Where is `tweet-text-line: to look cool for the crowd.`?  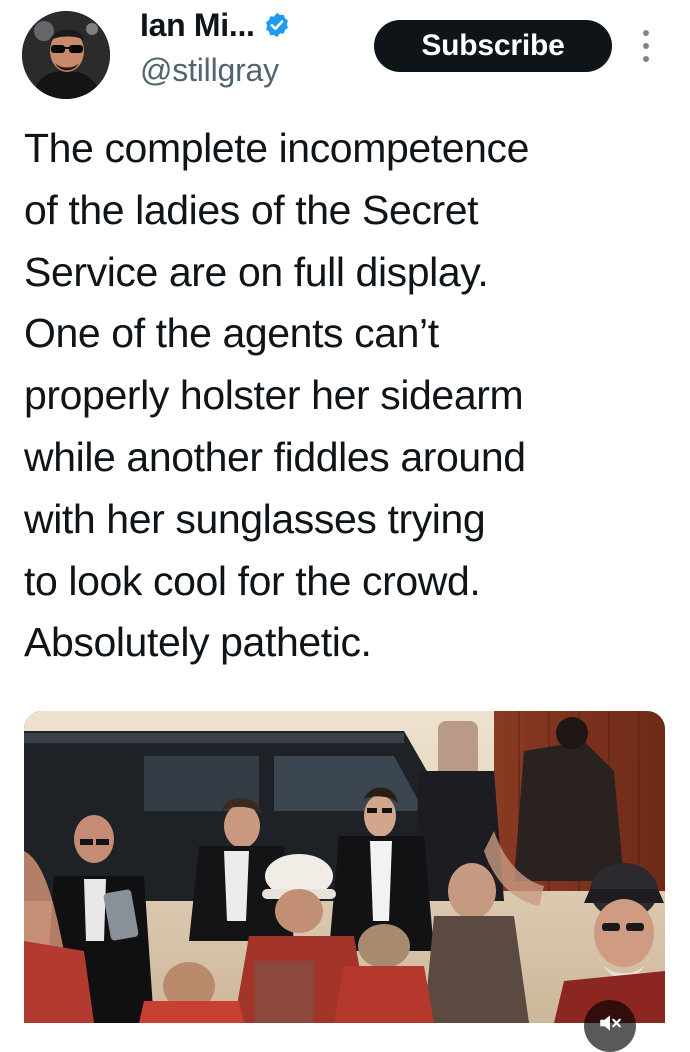 tweet-text-line: to look cool for the crowd. is located at coordinates (252, 580).